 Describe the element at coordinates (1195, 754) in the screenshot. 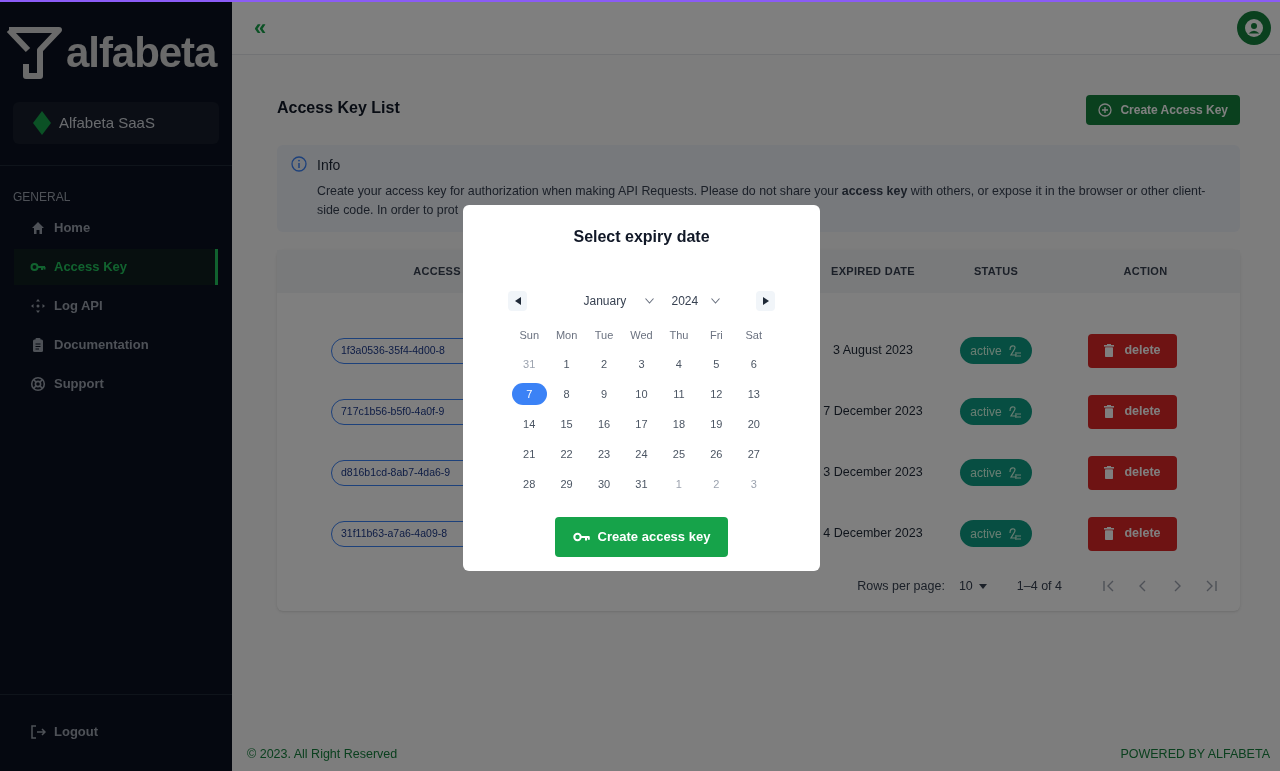

I see `powered-by-text: POWERED BY ALFABETA` at that location.